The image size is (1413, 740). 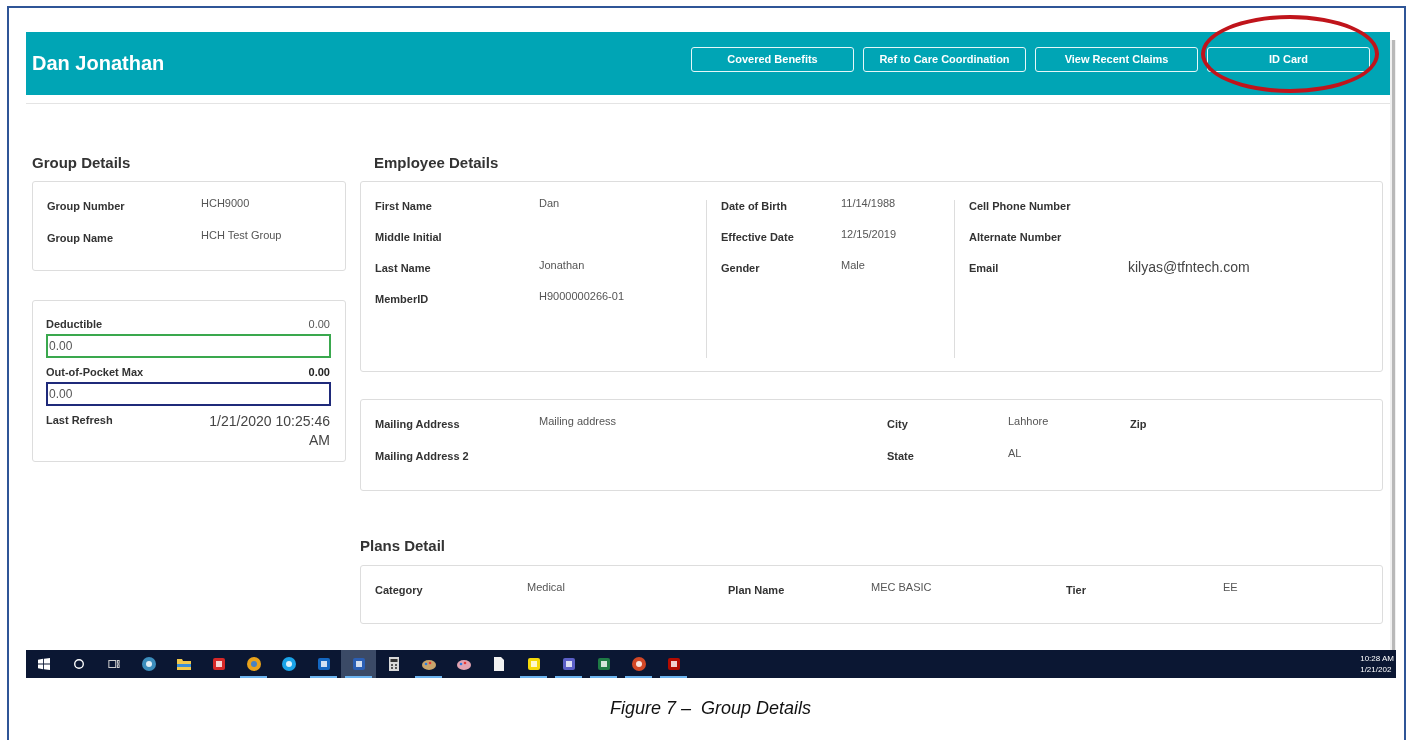 What do you see at coordinates (901, 456) in the screenshot?
I see `field-label: State` at bounding box center [901, 456].